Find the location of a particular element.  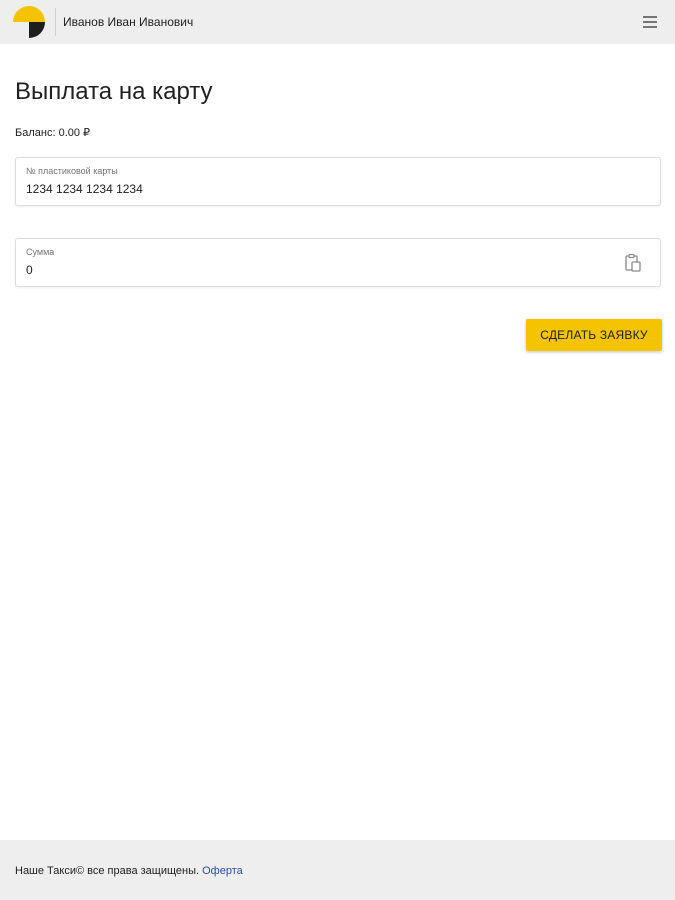

card-number-field: № пластиковой карты is located at coordinates (338, 181).